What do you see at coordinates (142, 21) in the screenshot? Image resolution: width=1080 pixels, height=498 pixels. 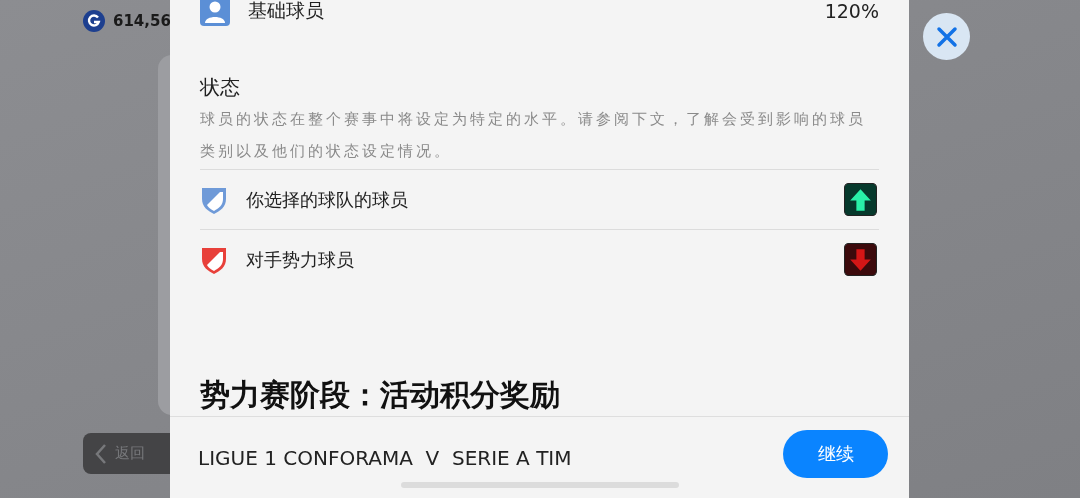 I see `coin-balance: 614,56` at bounding box center [142, 21].